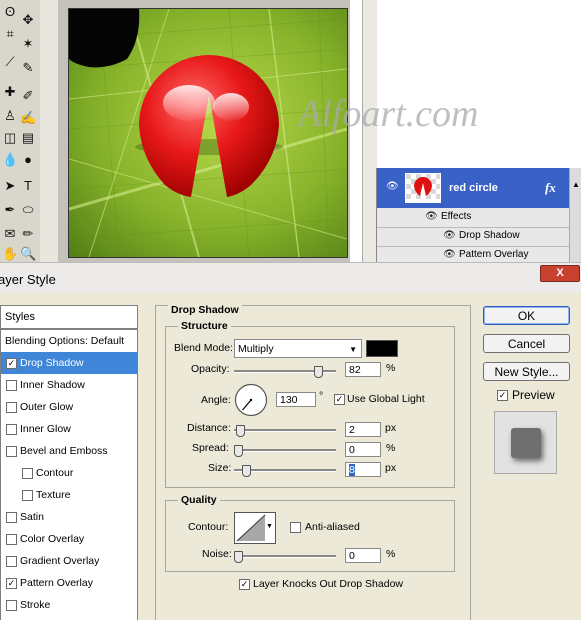 This screenshot has height=620, width=581. Describe the element at coordinates (10, 160) in the screenshot. I see `blur-tool-icon: 💧` at that location.